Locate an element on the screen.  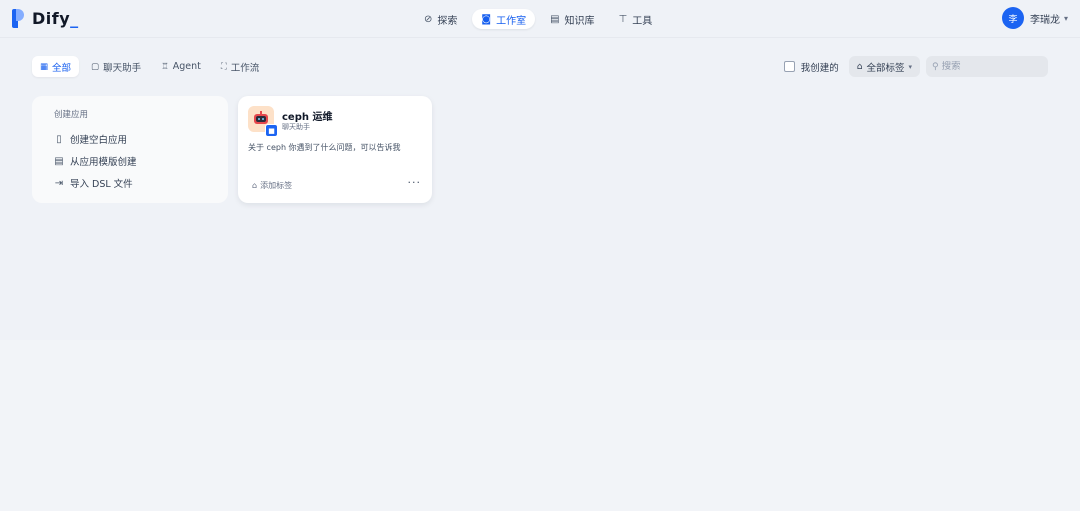
import-dsl-label: 导入 DSL 文件 is located at coordinates (101, 184).